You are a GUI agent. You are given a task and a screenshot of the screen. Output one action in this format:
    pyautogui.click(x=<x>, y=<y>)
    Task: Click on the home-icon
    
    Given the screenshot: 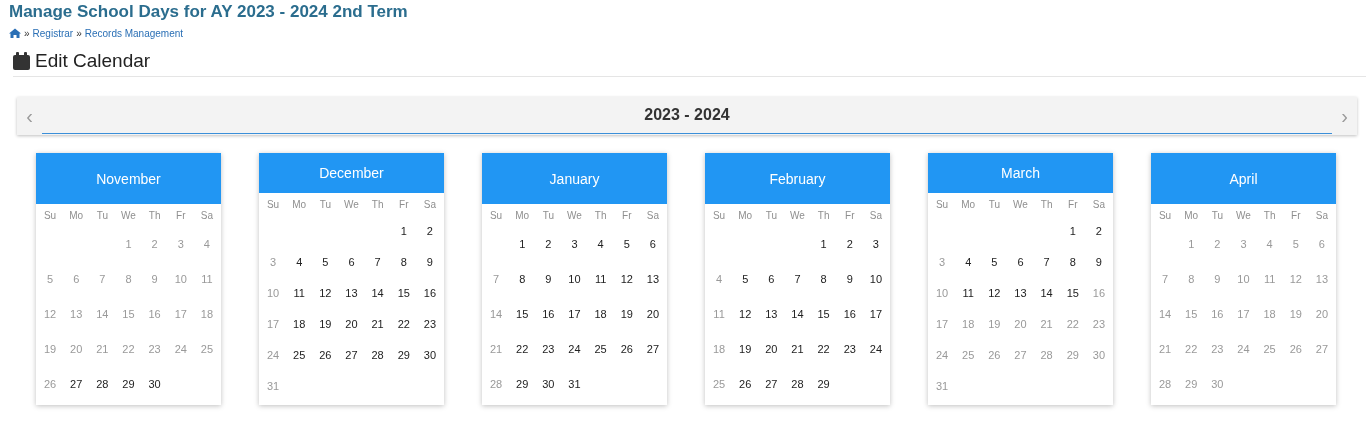 What is the action you would take?
    pyautogui.click(x=15, y=33)
    